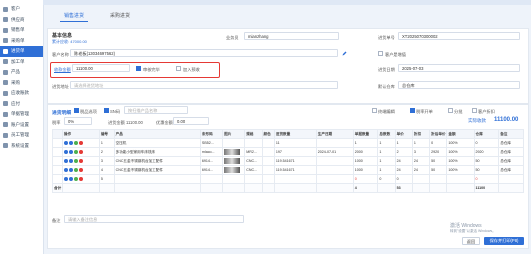 The width and height of the screenshot is (531, 254). I want to click on sidebar-item: 账户设置, so click(21, 125).